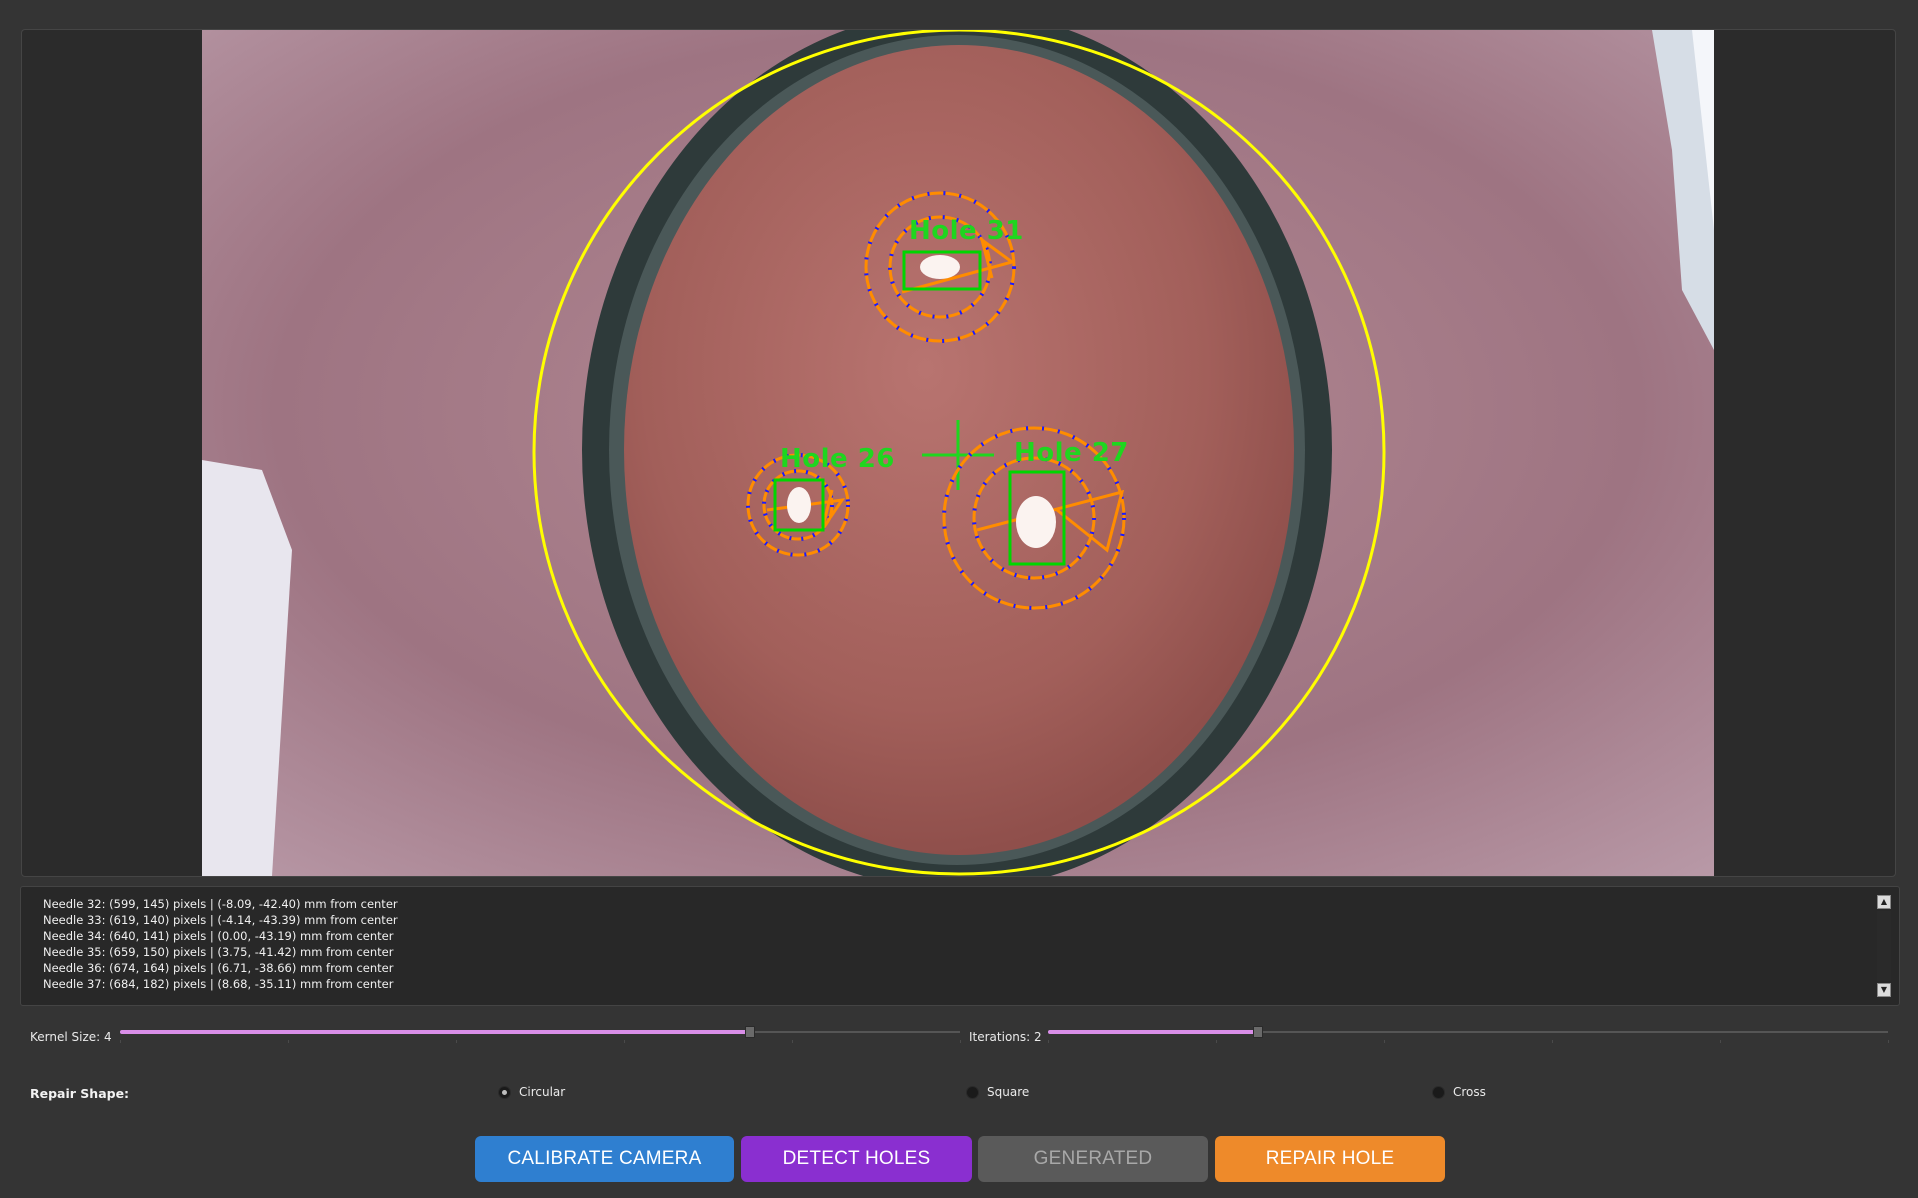 This screenshot has height=1198, width=1918. What do you see at coordinates (1093, 1159) in the screenshot?
I see `generated-button: GENERATED` at bounding box center [1093, 1159].